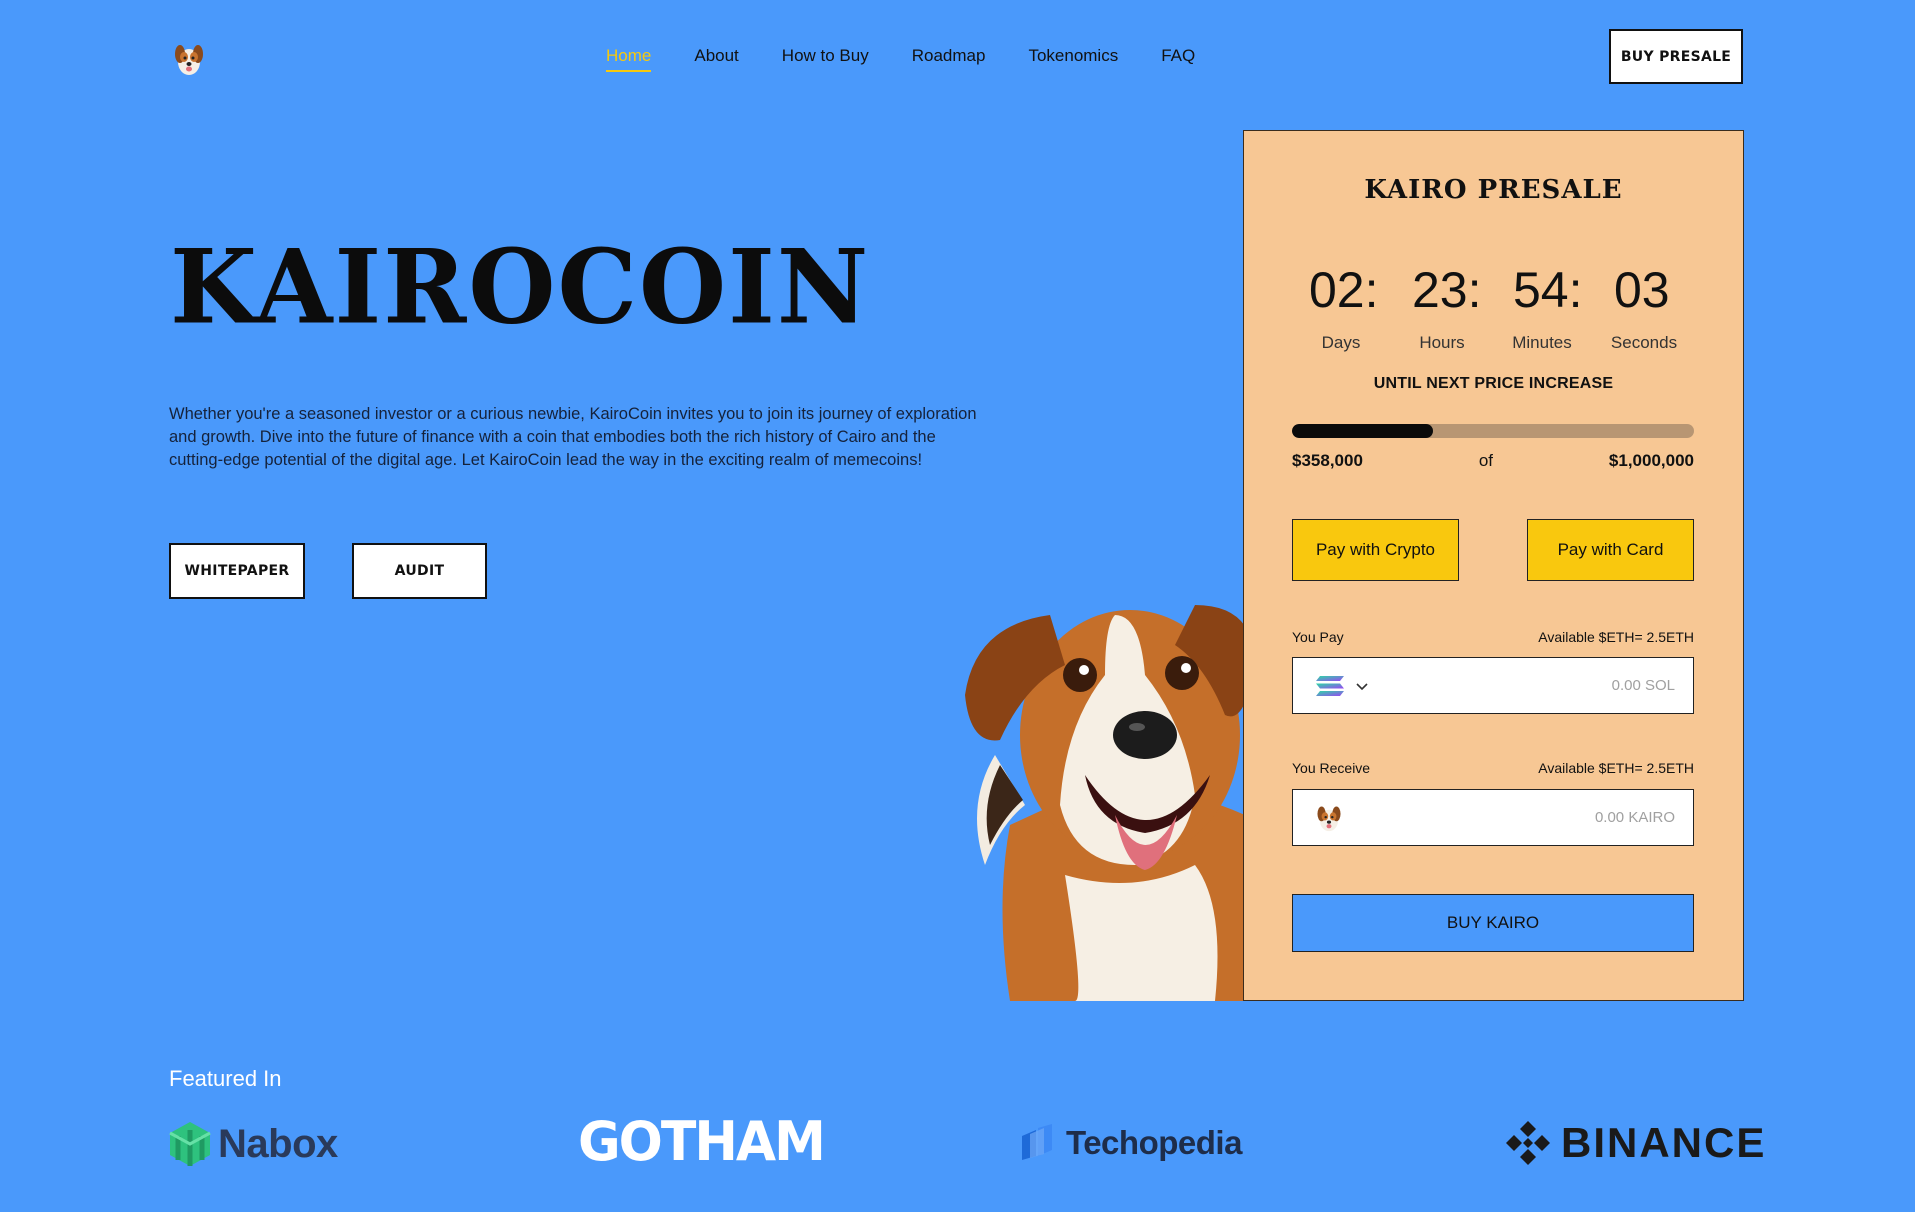  What do you see at coordinates (1676, 56) in the screenshot?
I see `buy-presale-button: BUY PRESALE` at bounding box center [1676, 56].